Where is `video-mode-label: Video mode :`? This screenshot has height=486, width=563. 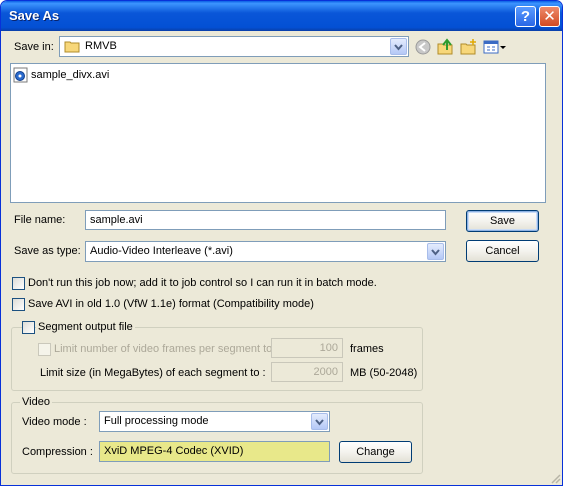 video-mode-label: Video mode : is located at coordinates (54, 422).